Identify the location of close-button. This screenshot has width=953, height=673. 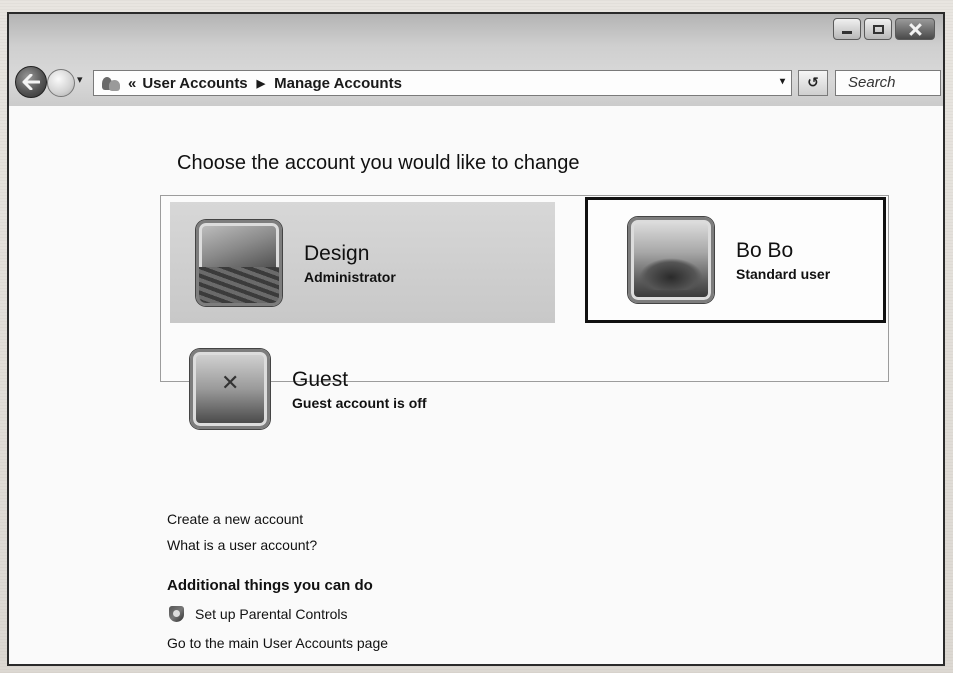
(915, 29).